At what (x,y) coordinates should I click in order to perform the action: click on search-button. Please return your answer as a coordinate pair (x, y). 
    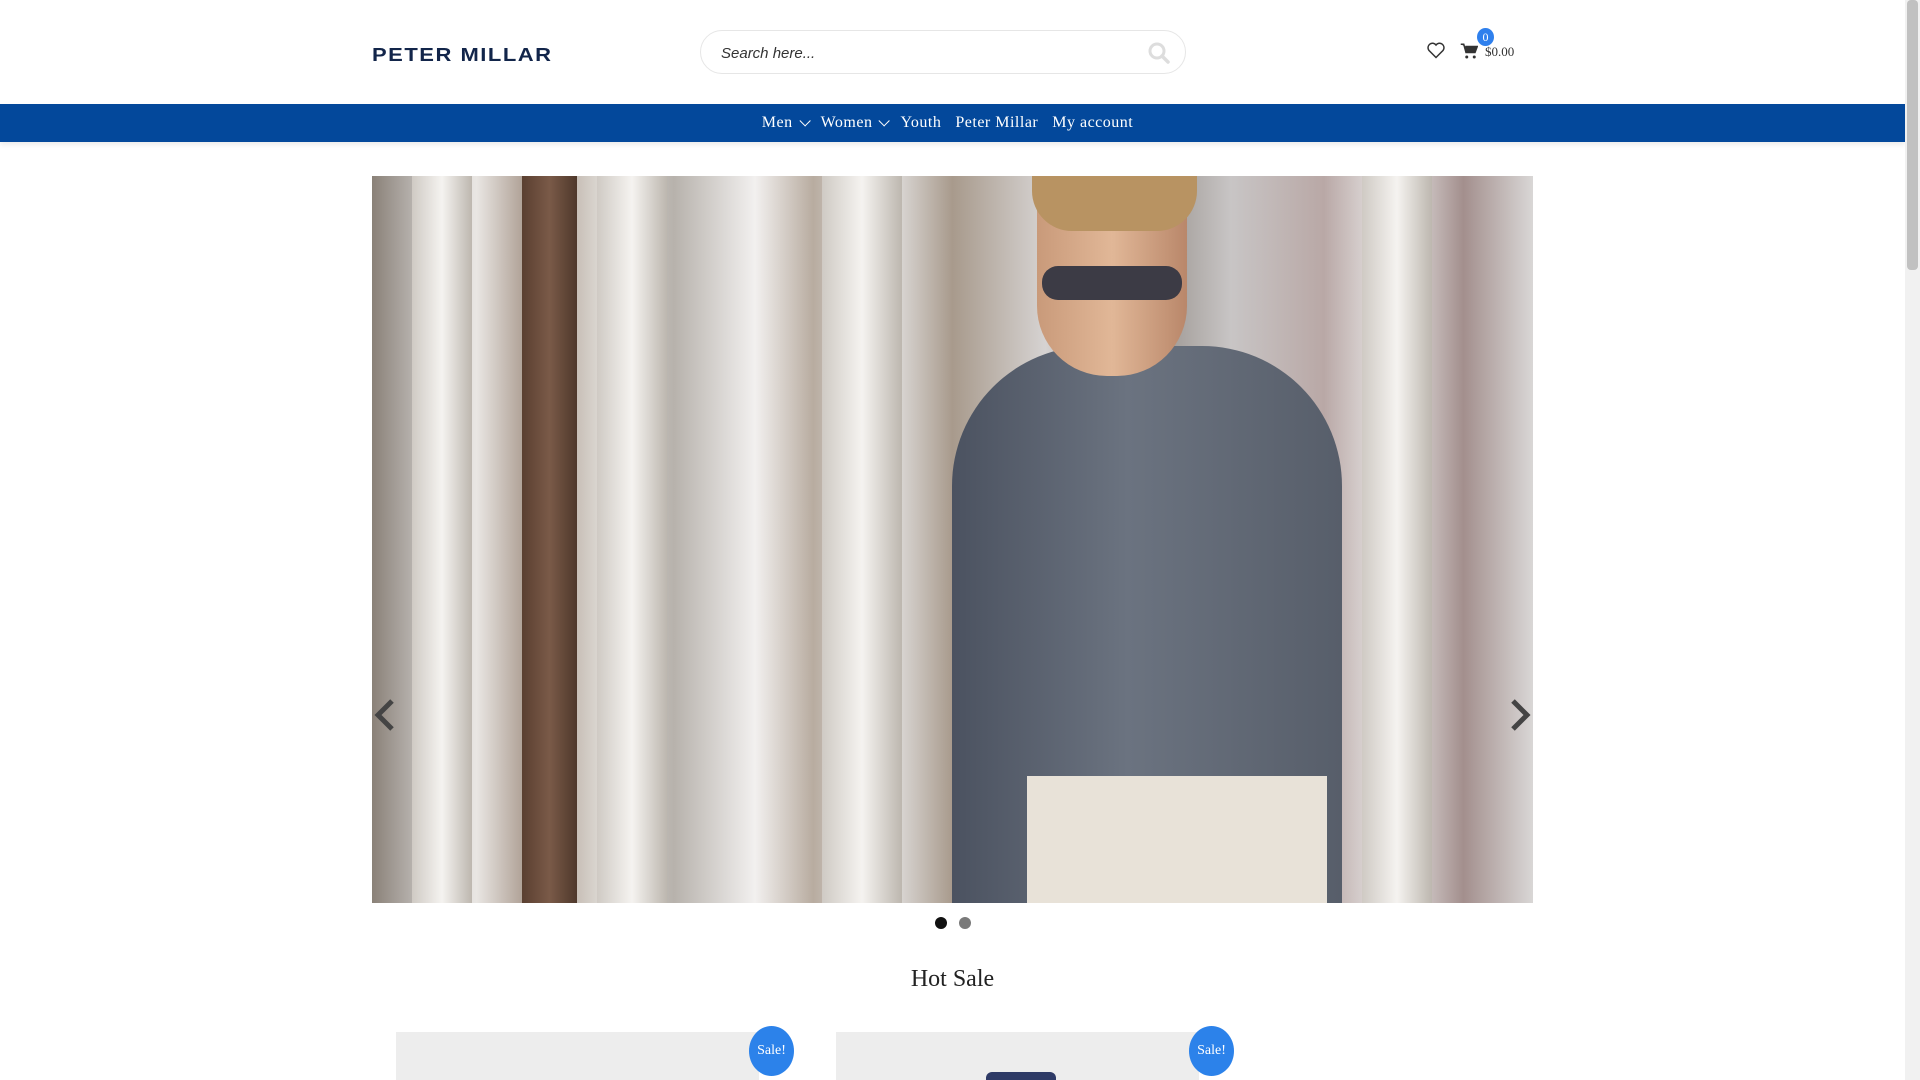
    Looking at the image, I should click on (1159, 53).